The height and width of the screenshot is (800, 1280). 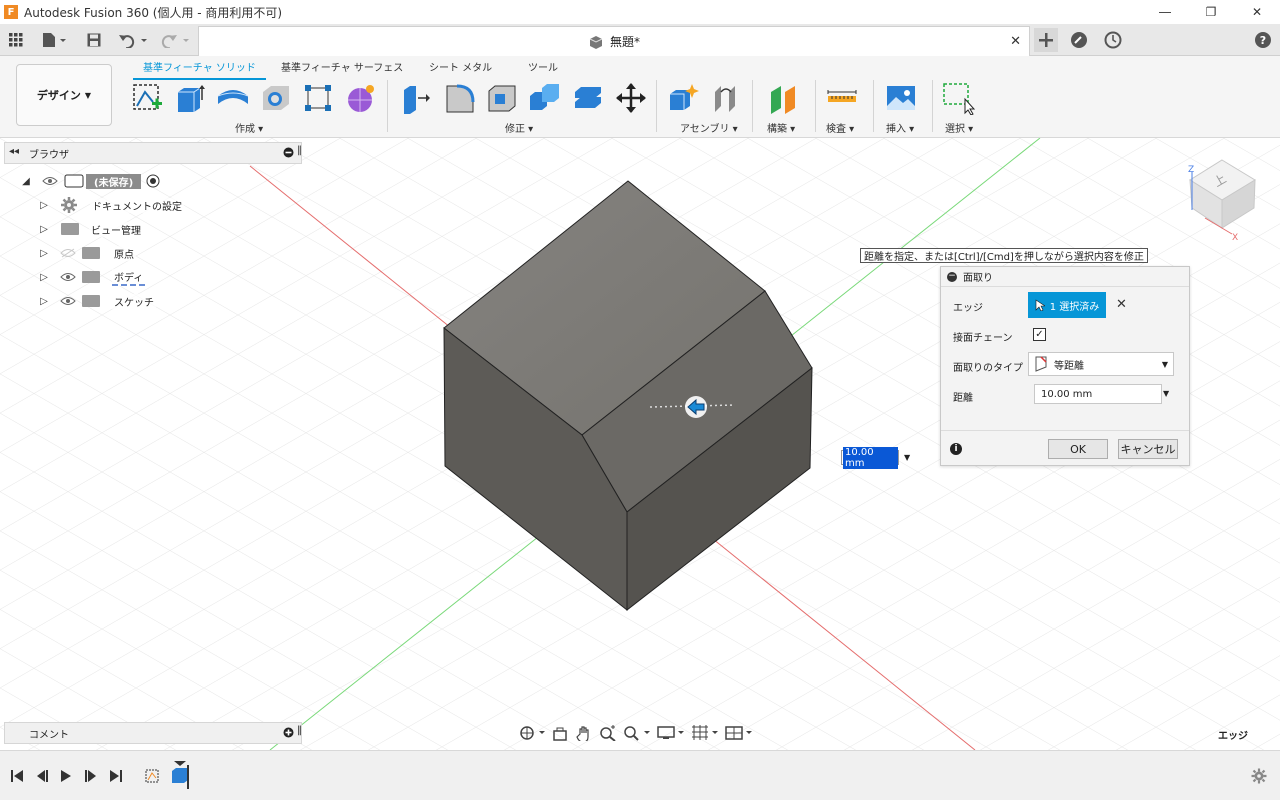 I want to click on timeline-extrude-feature-icon, so click(x=180, y=776).